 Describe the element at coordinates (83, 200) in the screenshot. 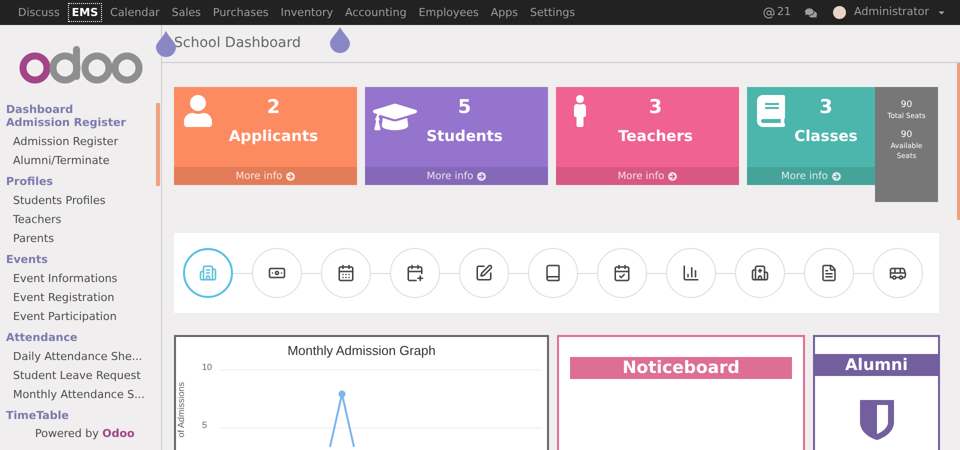

I see `sidebar-item: Students Profiles` at that location.